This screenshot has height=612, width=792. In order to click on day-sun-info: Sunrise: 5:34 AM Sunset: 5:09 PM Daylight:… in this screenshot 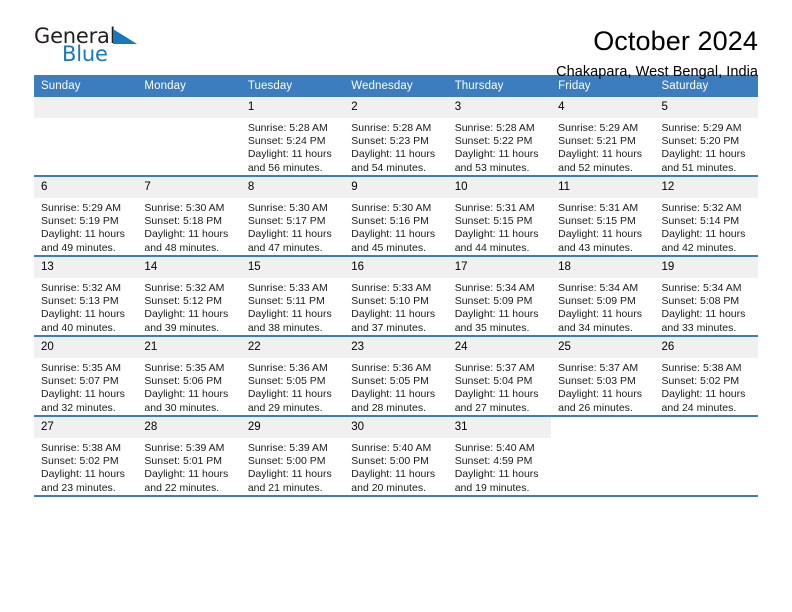, I will do `click(602, 306)`.